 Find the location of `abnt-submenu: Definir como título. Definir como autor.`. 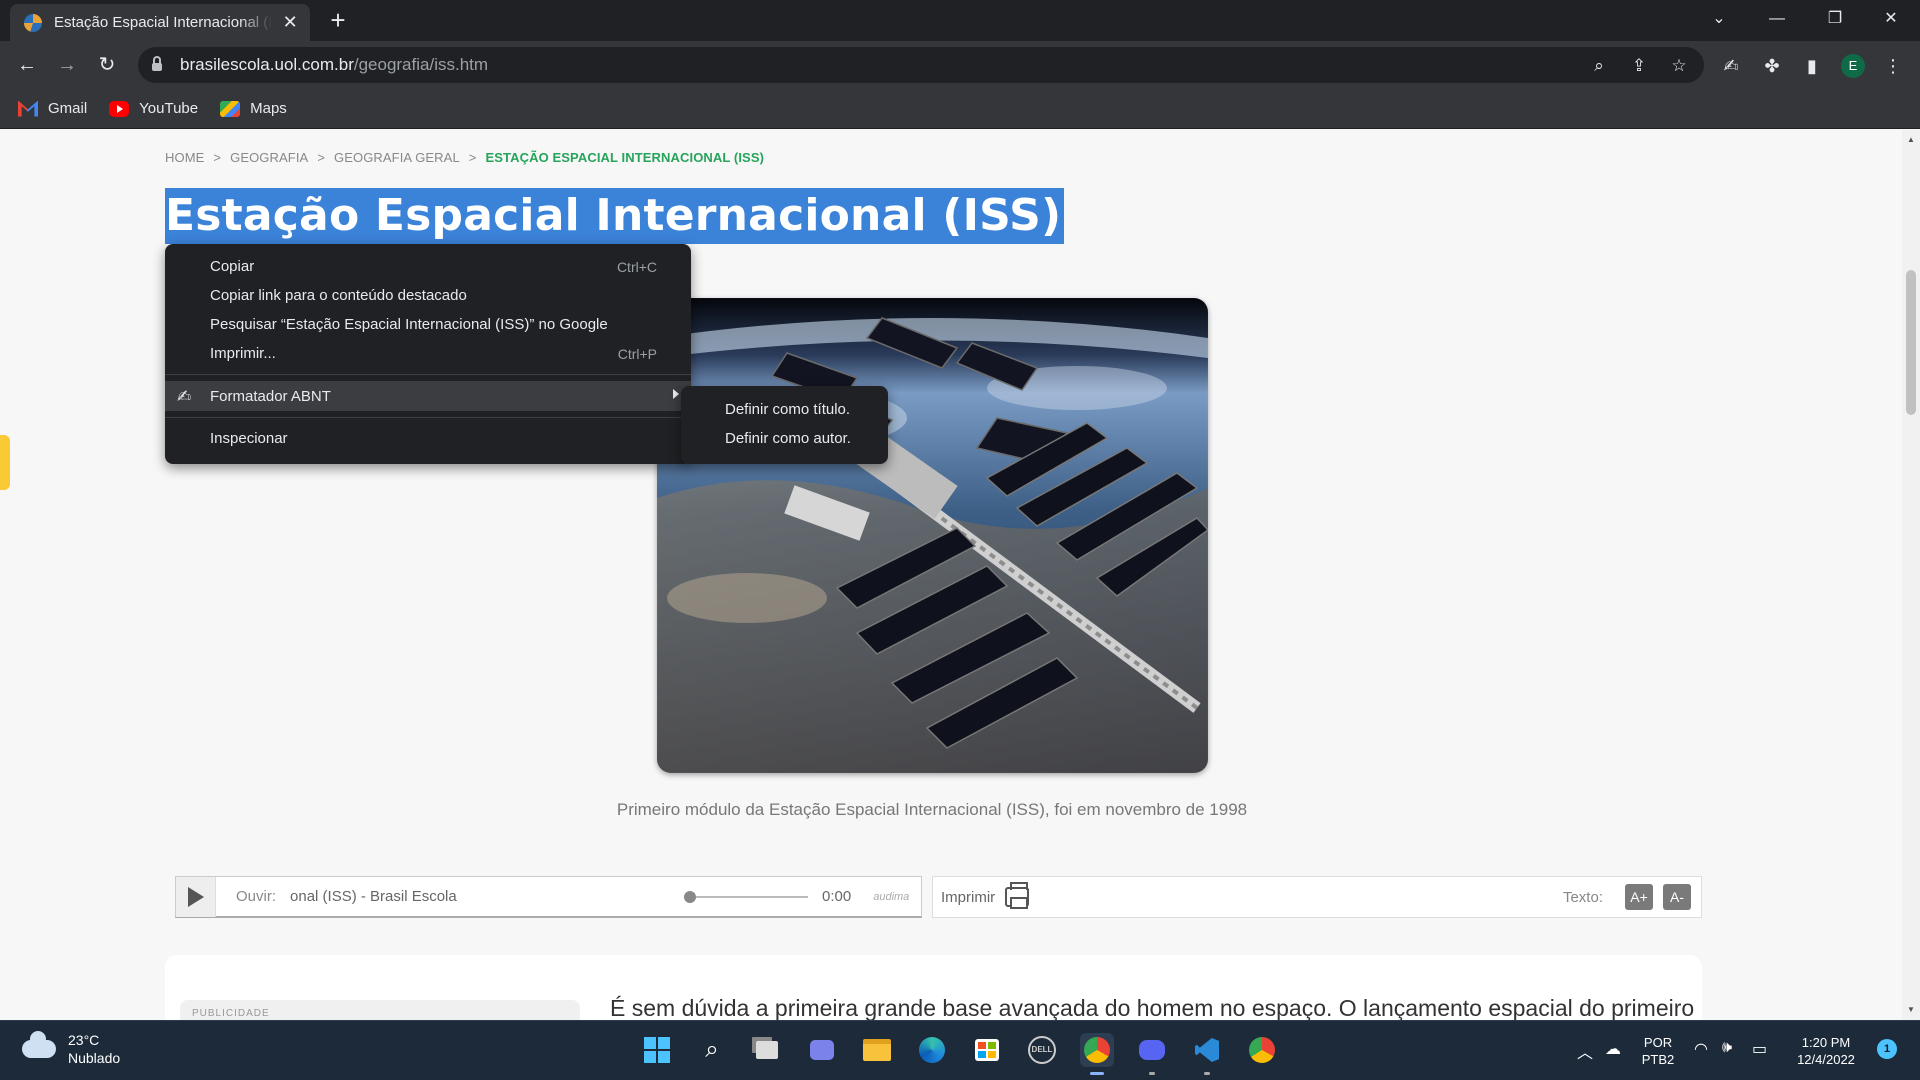

abnt-submenu: Definir como título. Definir como autor. is located at coordinates (784, 425).